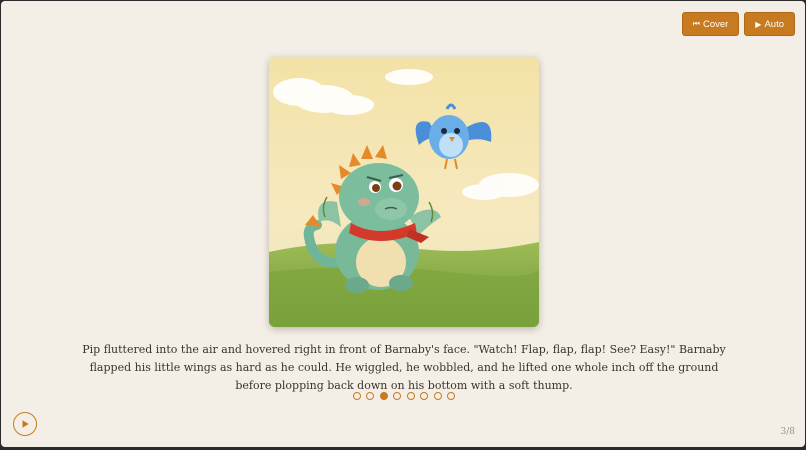 The width and height of the screenshot is (806, 450). What do you see at coordinates (696, 23) in the screenshot?
I see `skip-to-start-icon: ⏮` at bounding box center [696, 23].